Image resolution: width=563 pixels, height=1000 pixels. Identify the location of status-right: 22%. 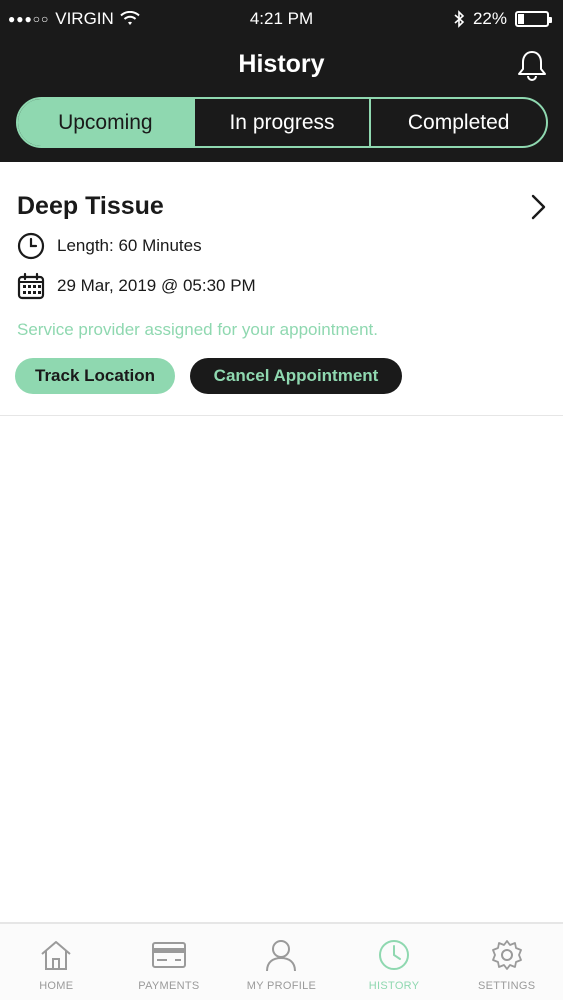
(502, 19).